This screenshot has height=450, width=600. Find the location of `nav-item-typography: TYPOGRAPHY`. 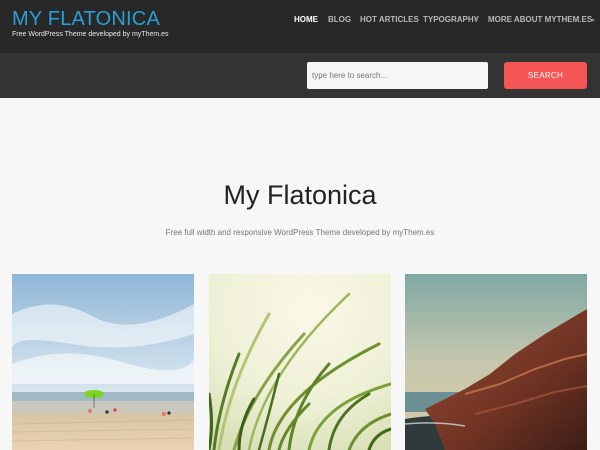

nav-item-typography: TYPOGRAPHY is located at coordinates (451, 19).